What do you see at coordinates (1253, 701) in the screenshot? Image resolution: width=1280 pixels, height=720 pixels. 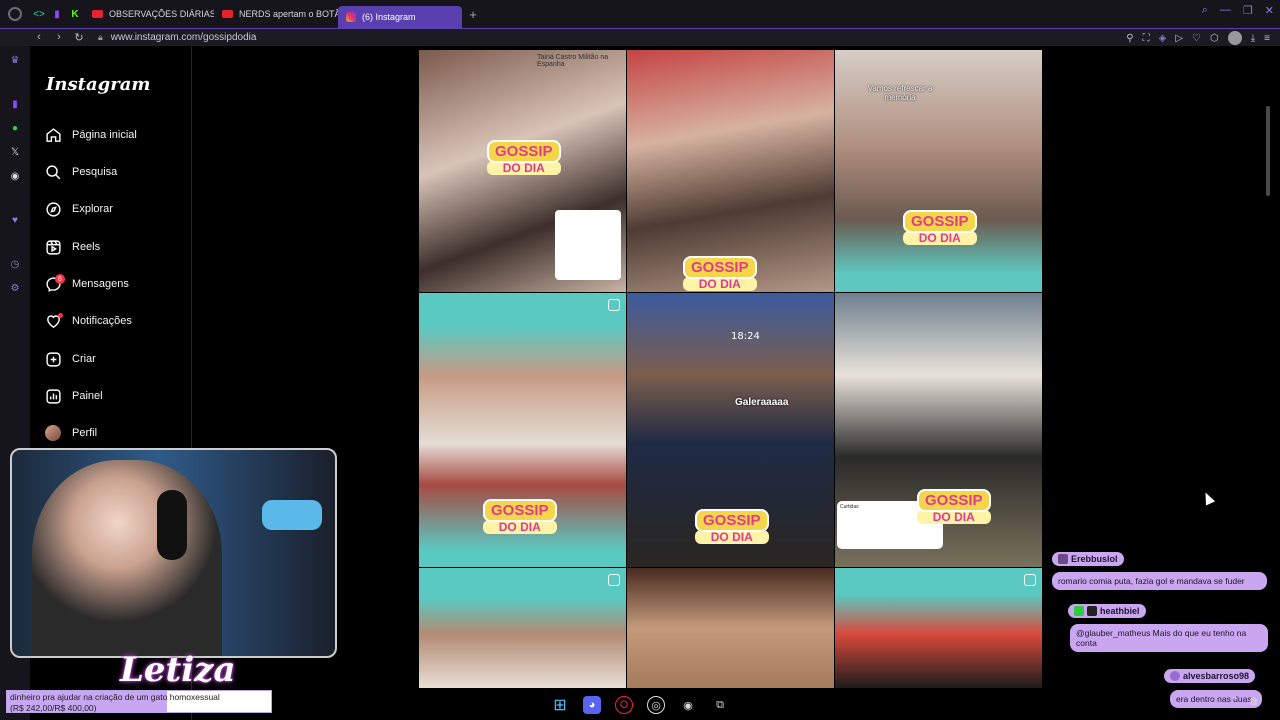 I see `network-icon: ◍` at bounding box center [1253, 701].